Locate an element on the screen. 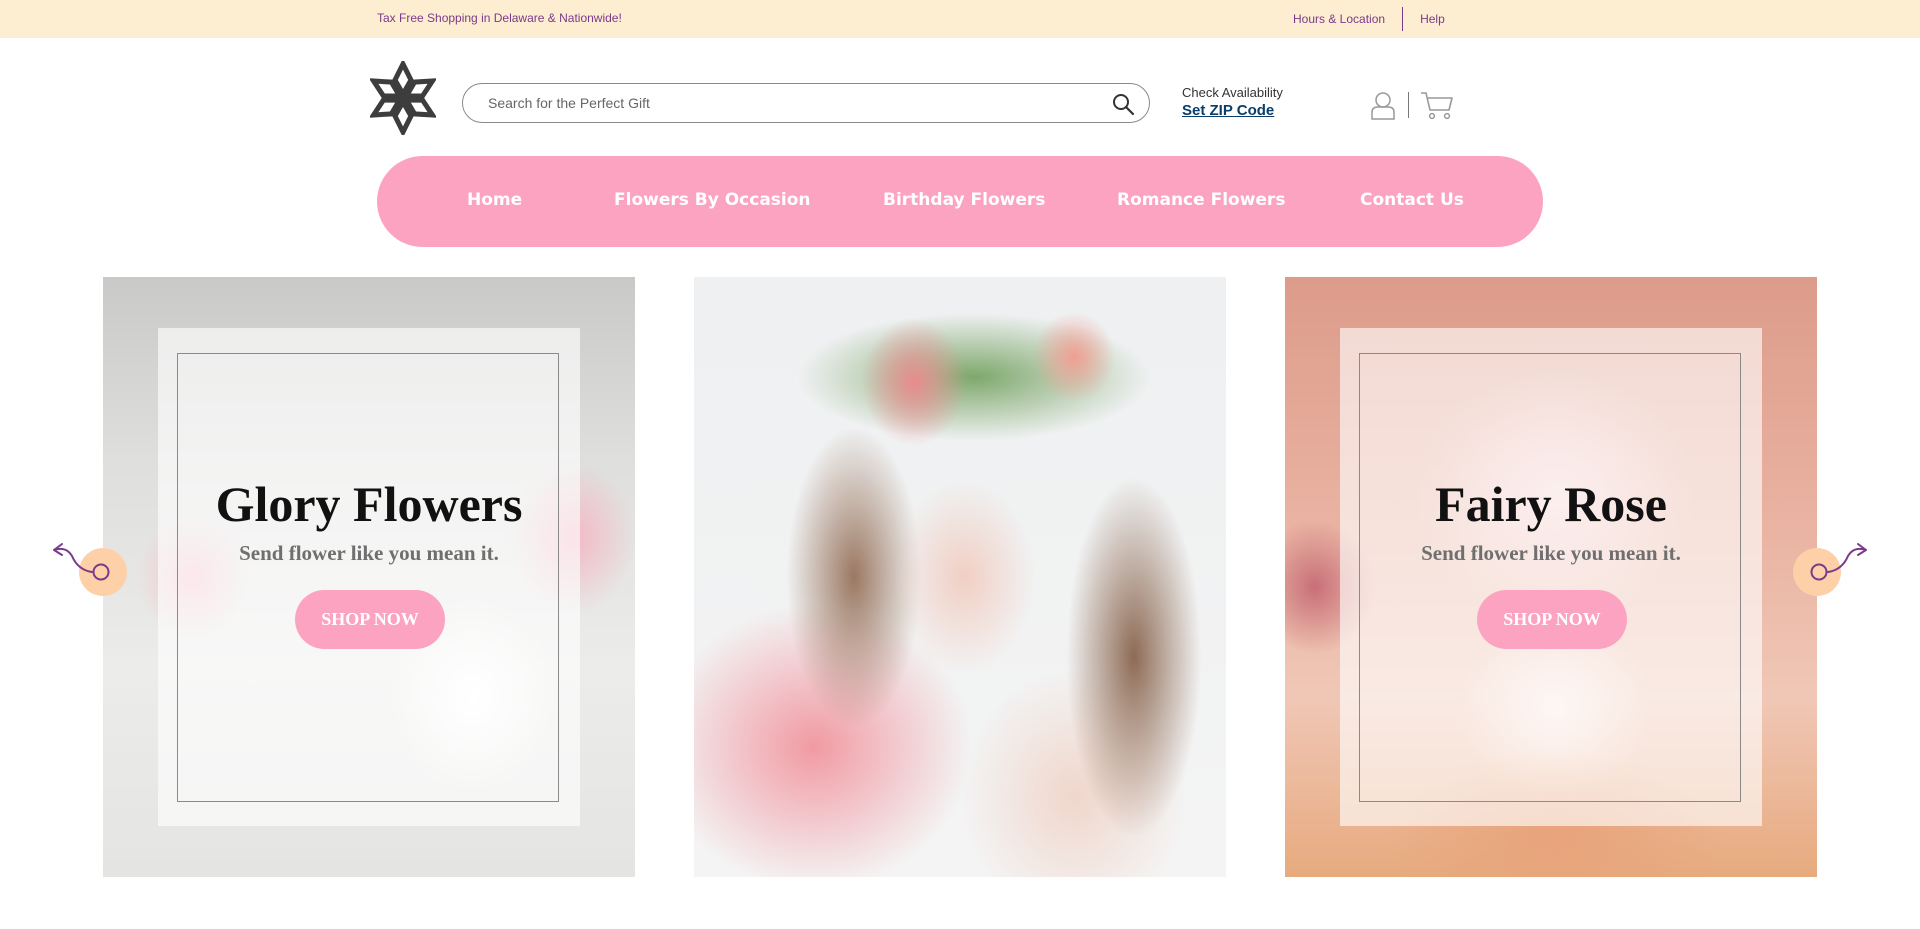 Image resolution: width=1920 pixels, height=929 pixels. logo-icon is located at coordinates (403, 98).